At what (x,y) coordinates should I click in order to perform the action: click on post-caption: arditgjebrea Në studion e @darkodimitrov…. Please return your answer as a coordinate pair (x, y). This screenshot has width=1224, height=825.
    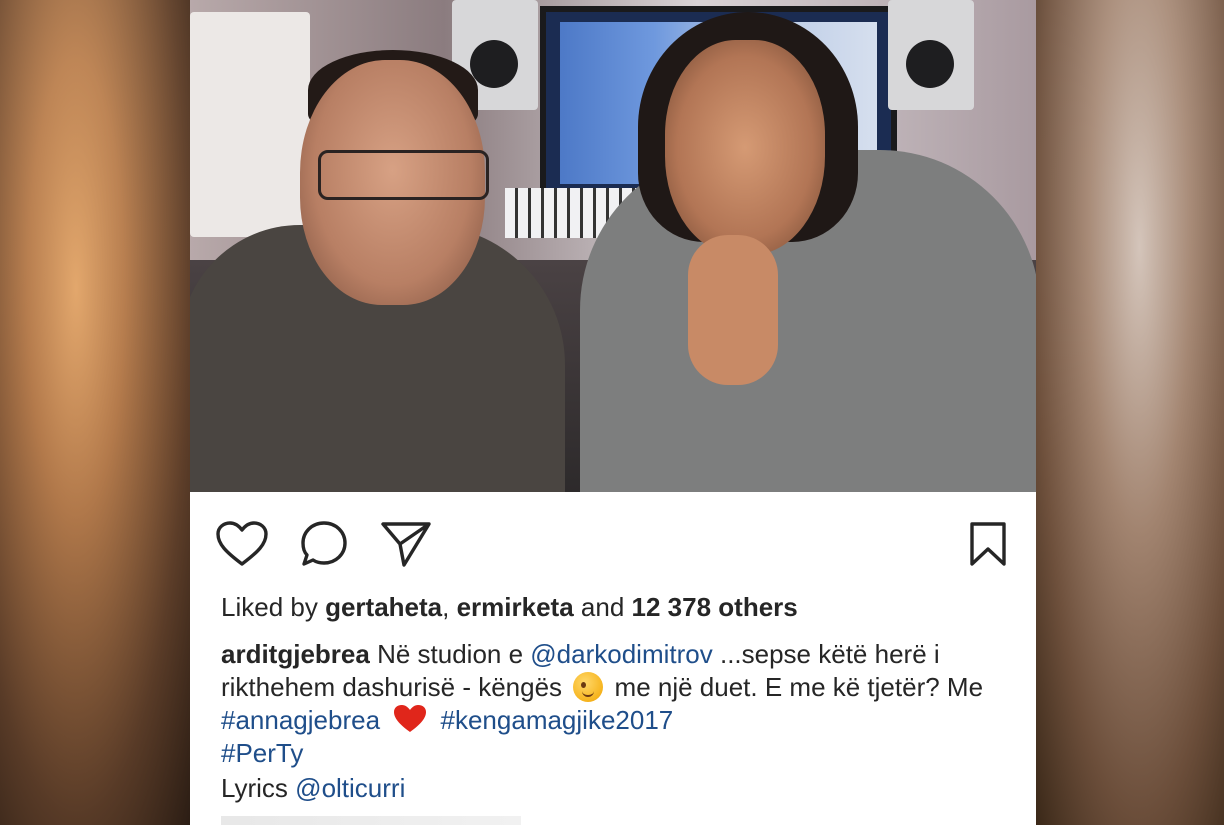
    Looking at the image, I should click on (616, 704).